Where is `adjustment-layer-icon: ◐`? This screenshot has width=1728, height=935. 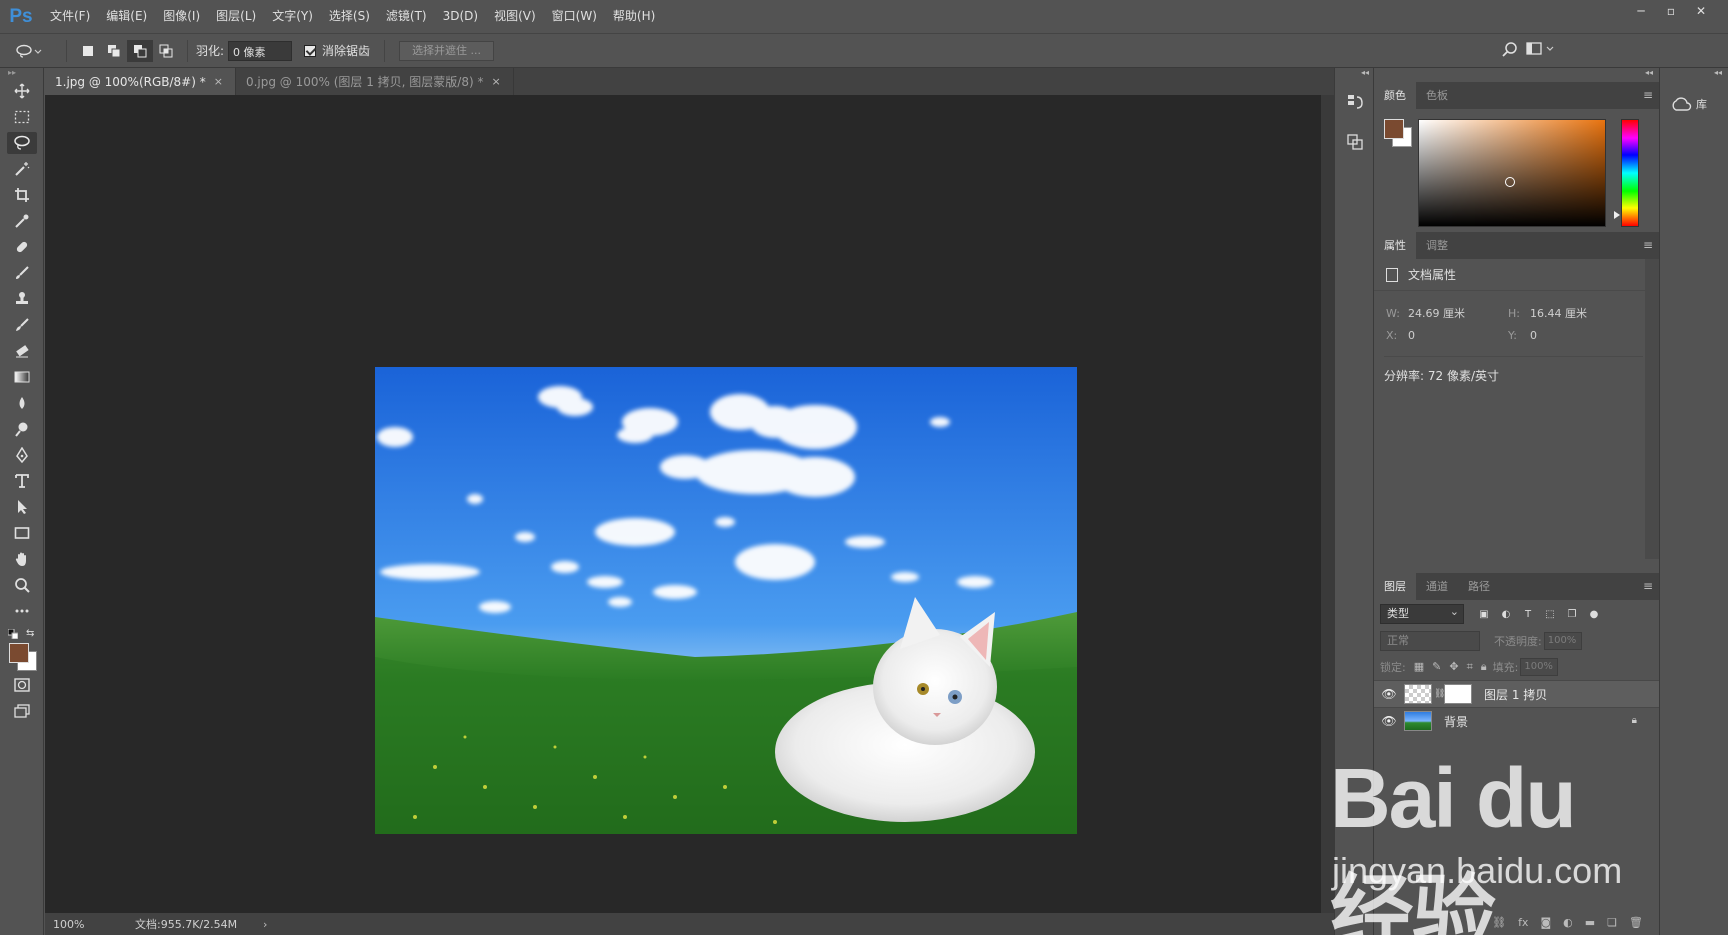
adjustment-layer-icon: ◐ is located at coordinates (1568, 922).